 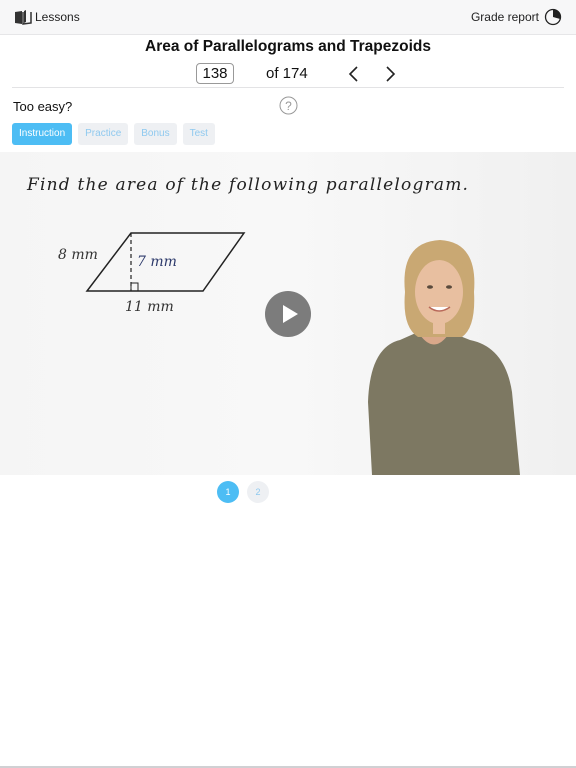 I want to click on lesson-title: Area of Parallelograms and Trapezoids, so click(x=288, y=46).